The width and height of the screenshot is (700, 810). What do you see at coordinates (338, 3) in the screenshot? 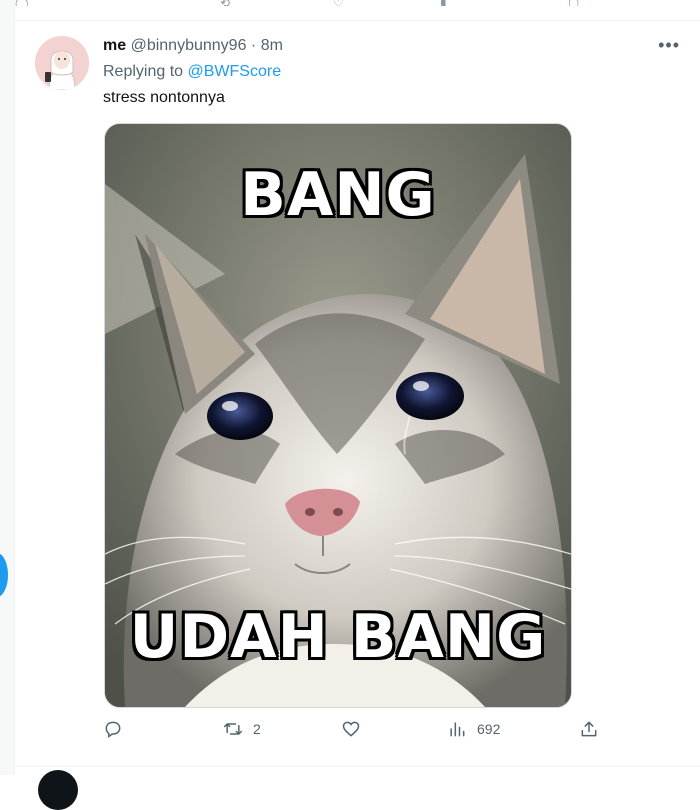
I see `like-icon: ♡` at bounding box center [338, 3].